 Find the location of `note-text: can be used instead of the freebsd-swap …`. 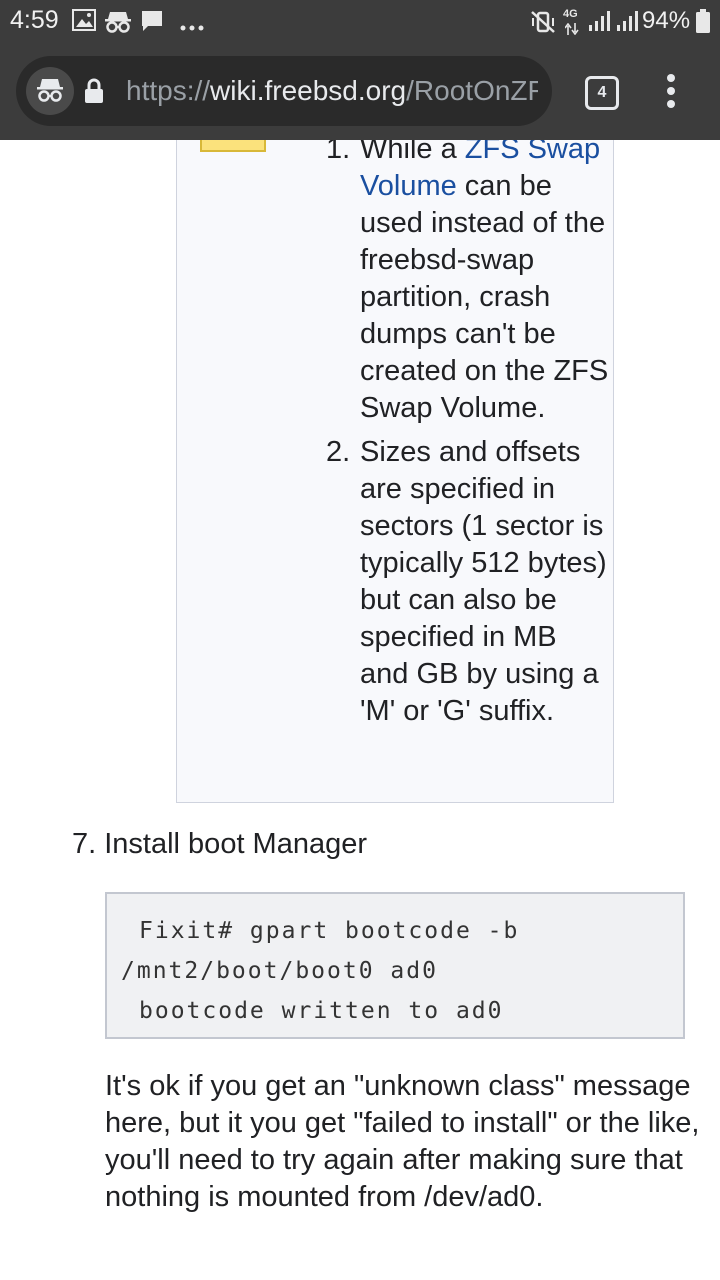

note-text: can be used instead of the freebsd-swap … is located at coordinates (484, 297).